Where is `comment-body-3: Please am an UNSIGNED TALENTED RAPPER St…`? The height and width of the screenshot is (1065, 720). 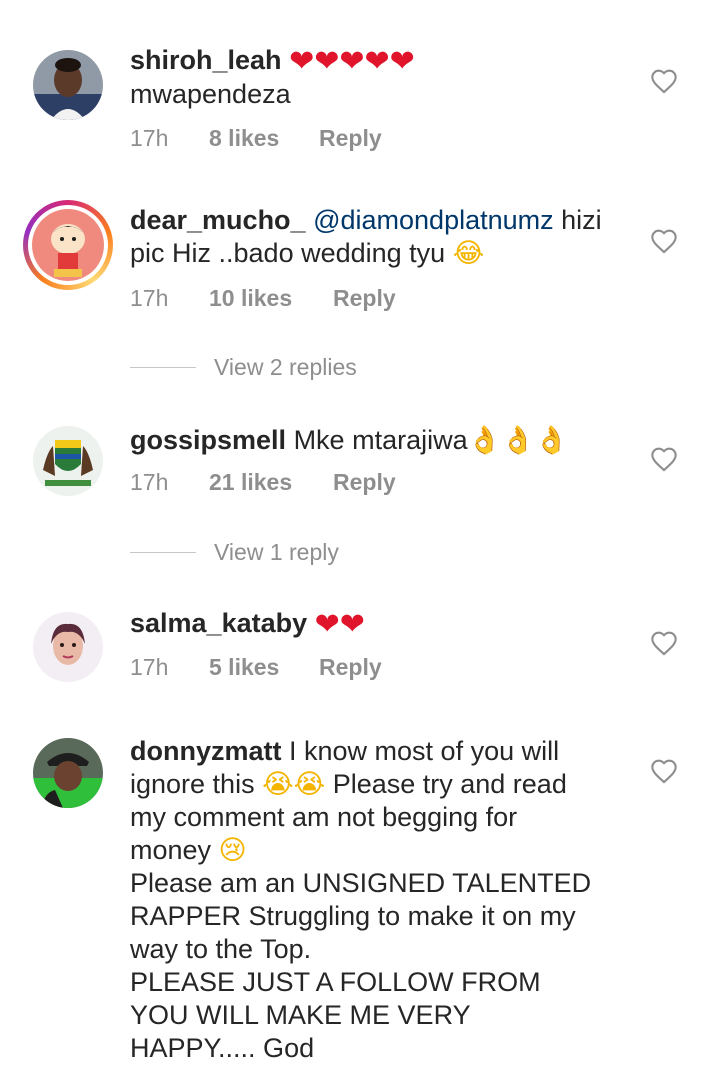
comment-body-3: Please am an UNSIGNED TALENTED RAPPER St… is located at coordinates (361, 916).